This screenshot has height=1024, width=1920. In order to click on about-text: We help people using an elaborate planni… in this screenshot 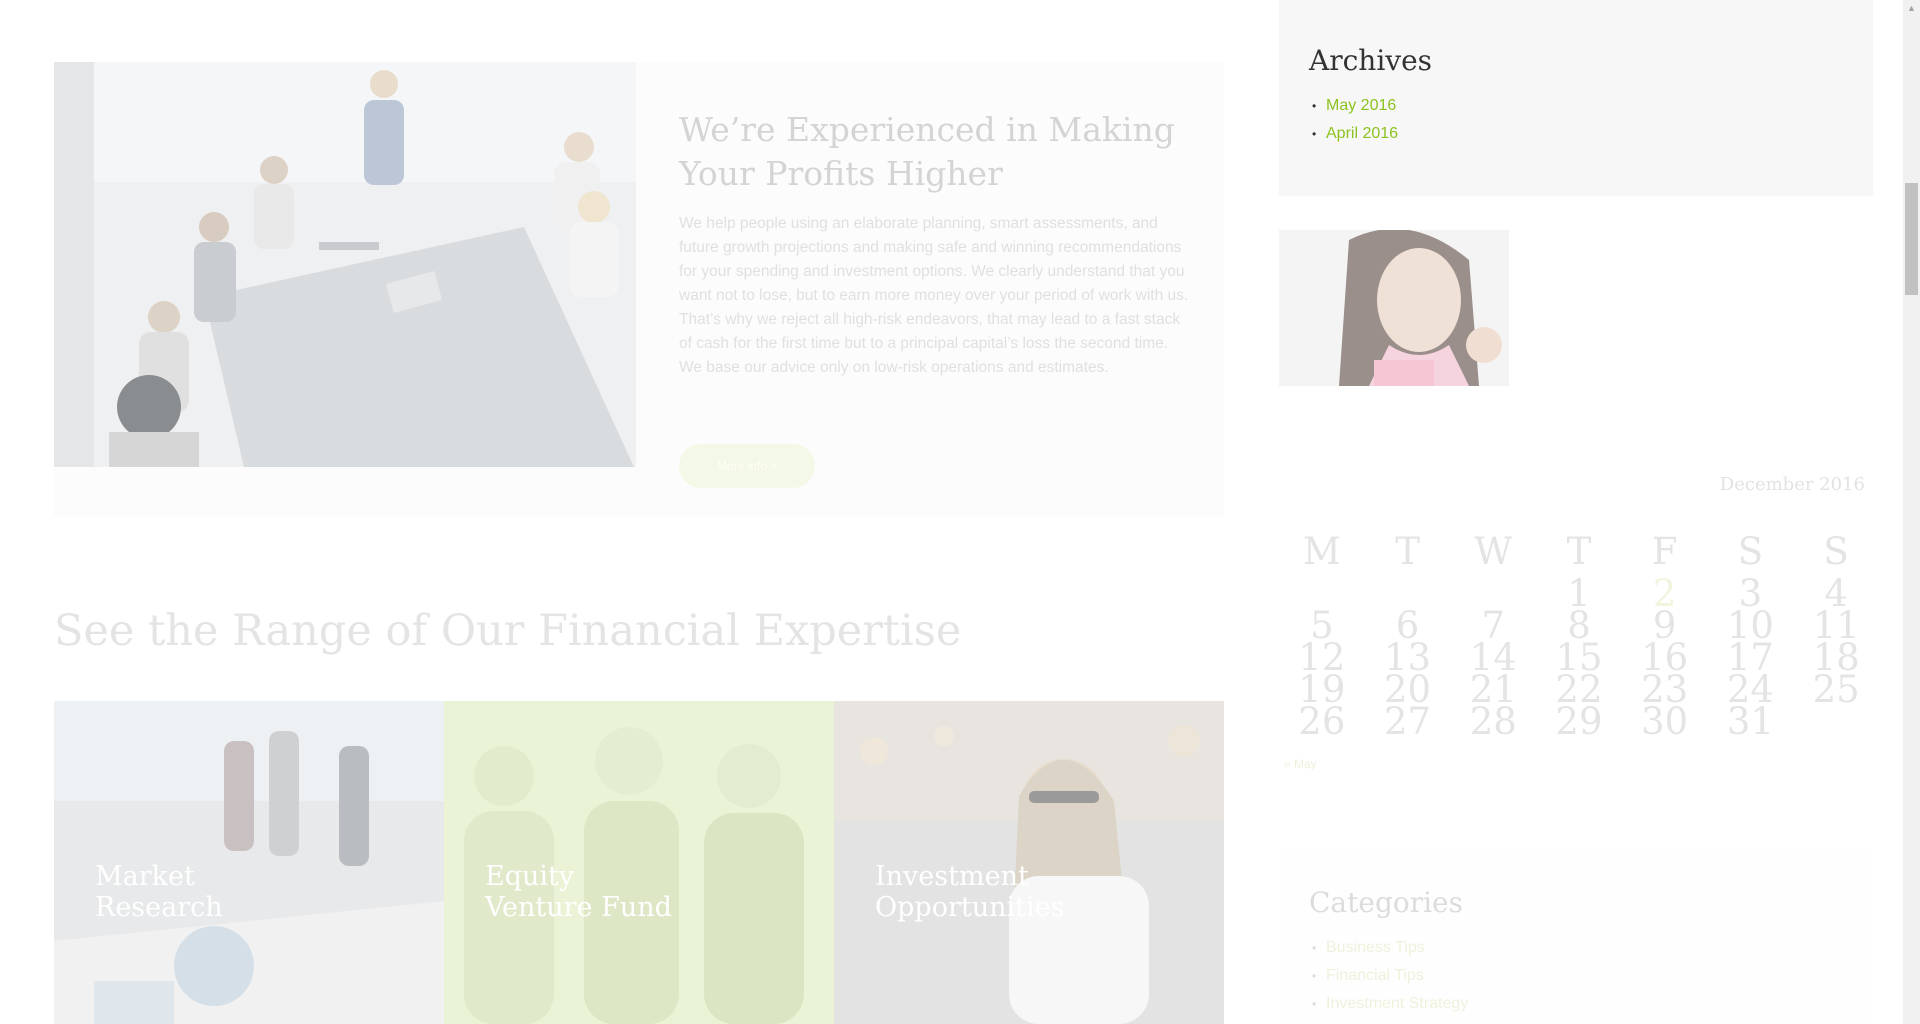, I will do `click(934, 295)`.